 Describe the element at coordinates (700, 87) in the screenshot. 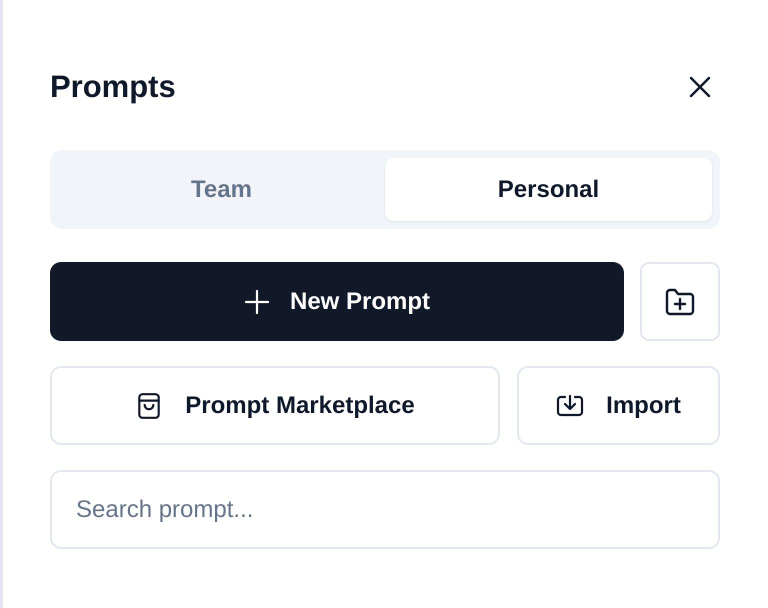

I see `close-icon` at that location.